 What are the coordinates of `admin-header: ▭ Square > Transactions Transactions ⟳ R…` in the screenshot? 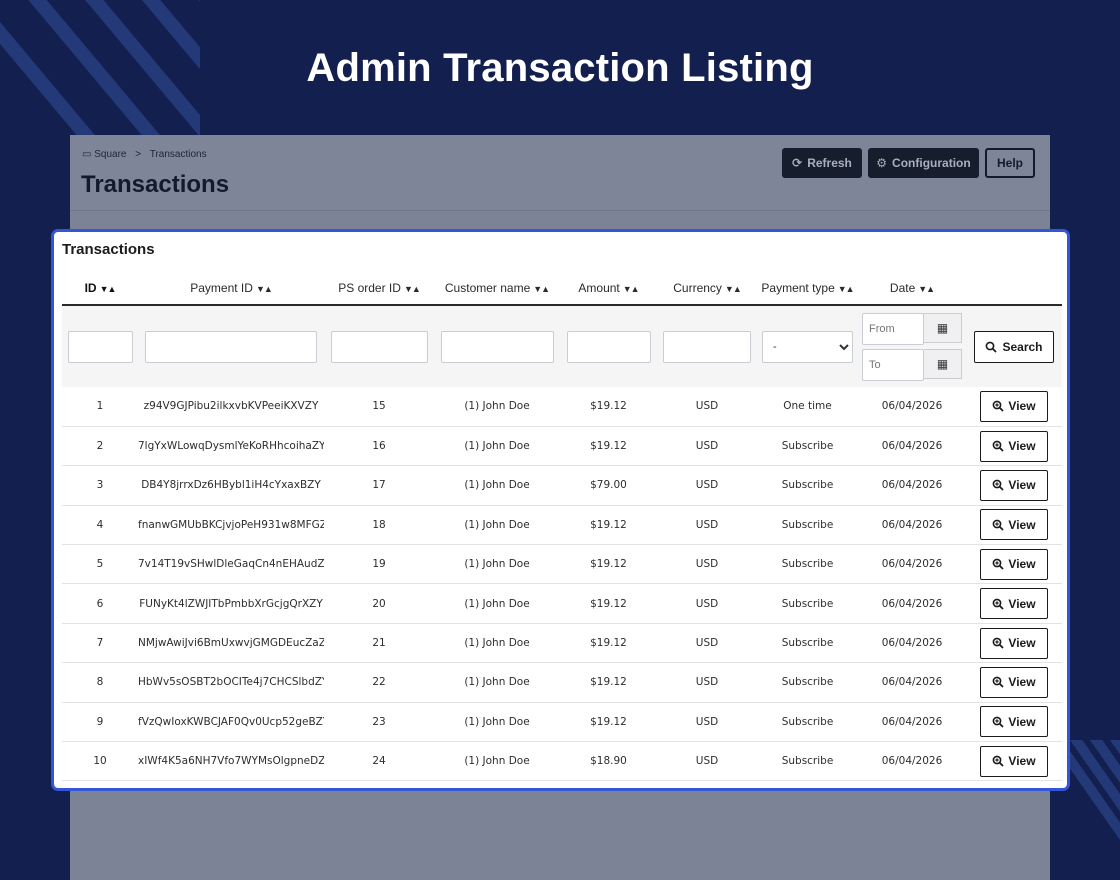 It's located at (560, 173).